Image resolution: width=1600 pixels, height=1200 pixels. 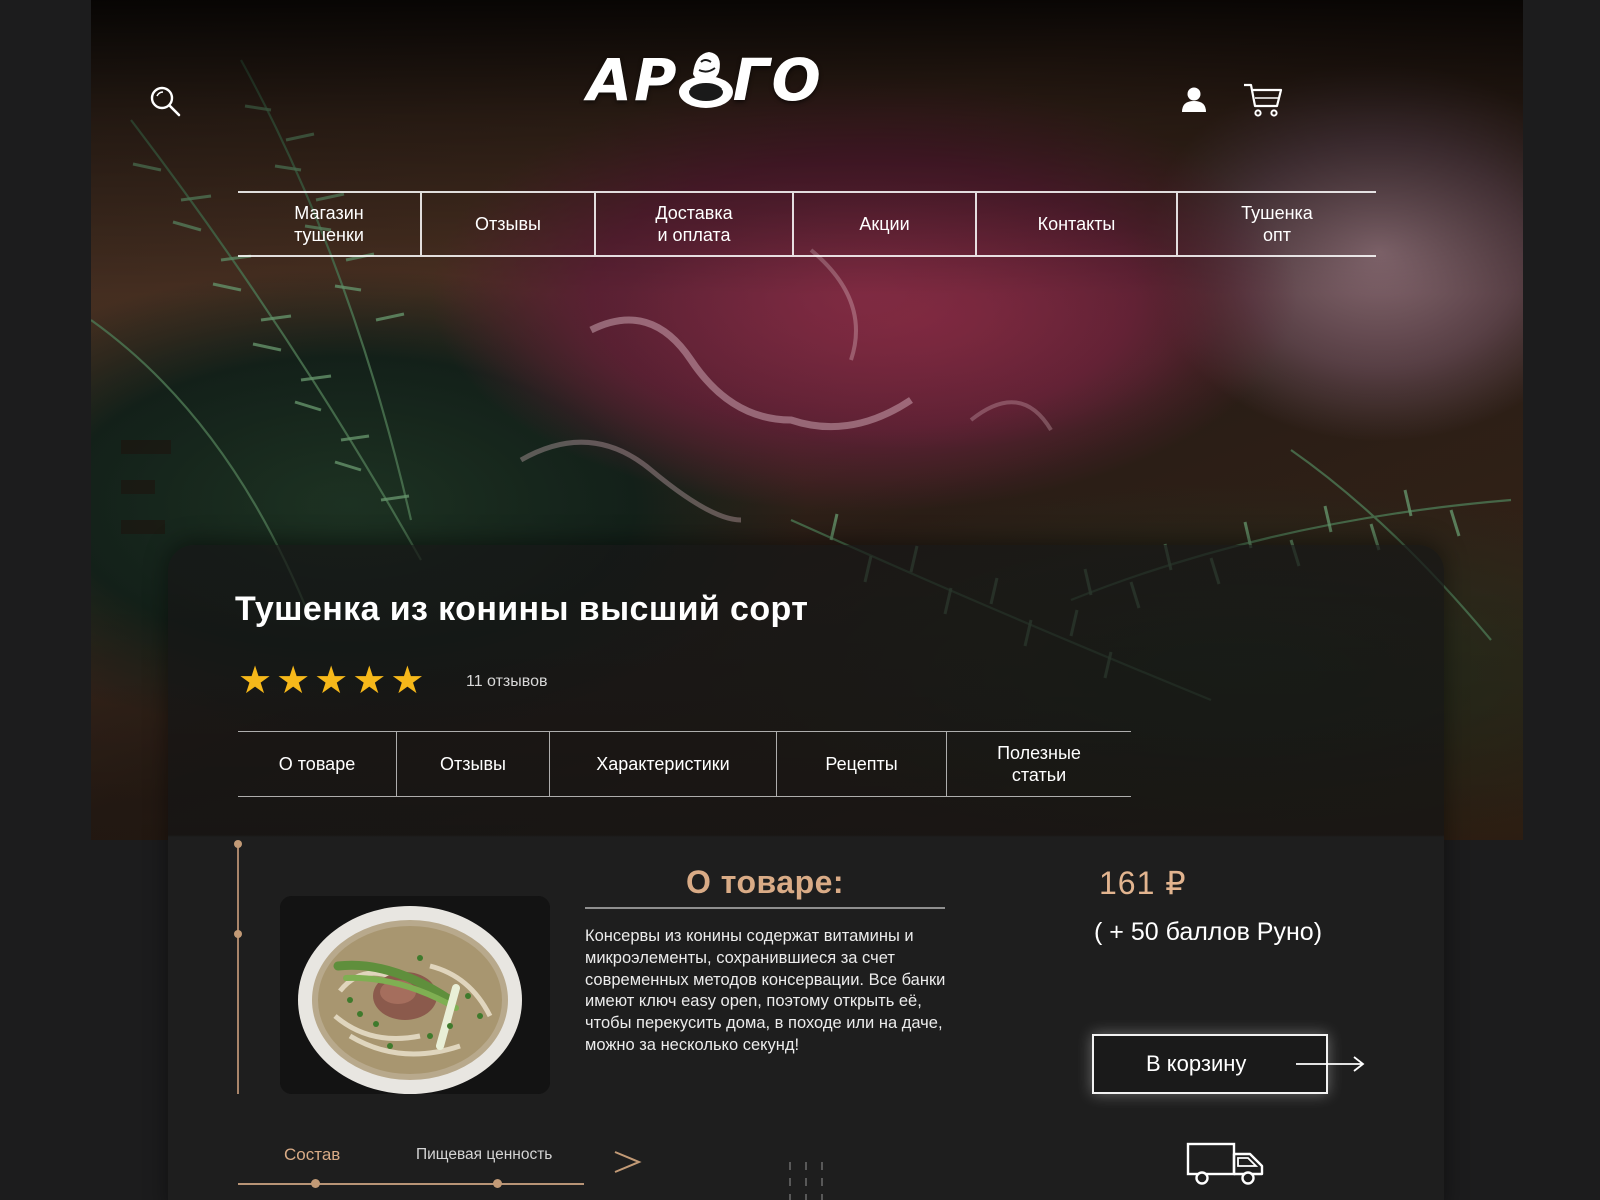 What do you see at coordinates (312, 1155) in the screenshot?
I see `tab-composition: Состав` at bounding box center [312, 1155].